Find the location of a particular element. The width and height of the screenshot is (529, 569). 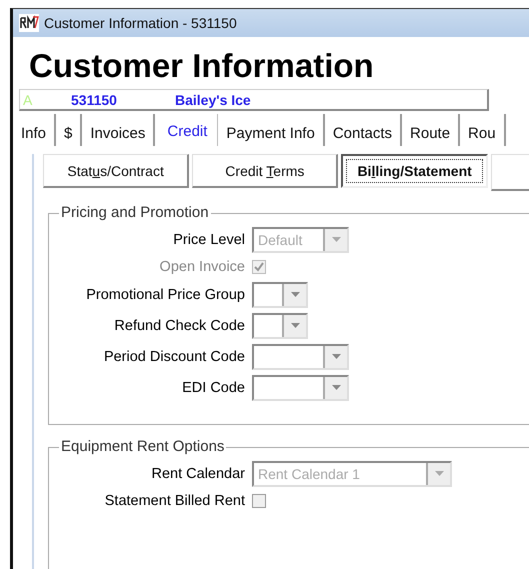

group-title: Pricing and Promotion is located at coordinates (135, 212).